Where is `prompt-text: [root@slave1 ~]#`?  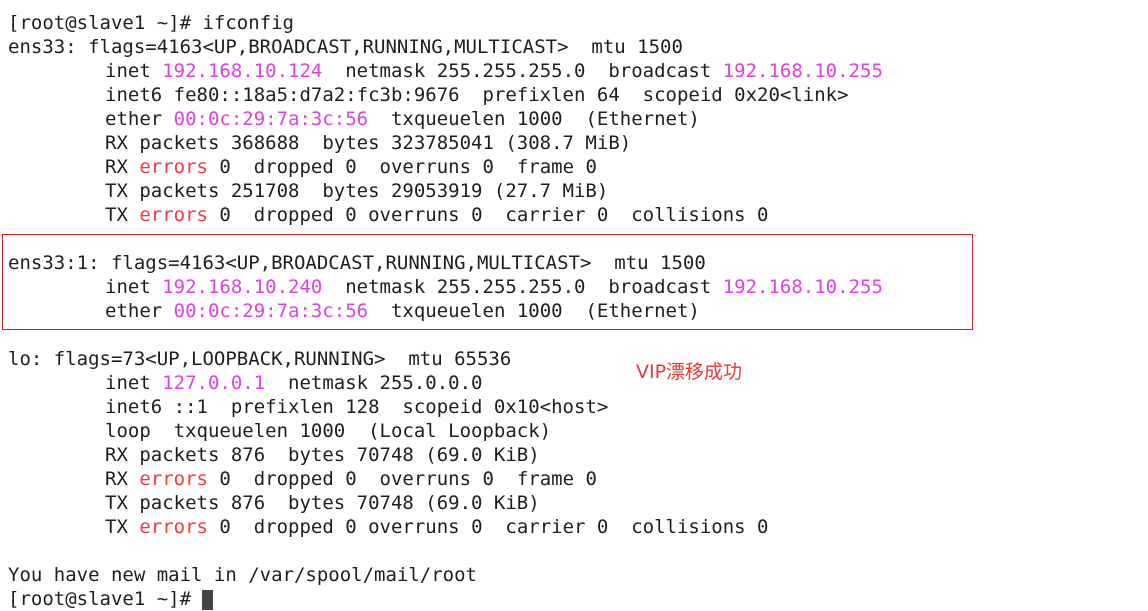 prompt-text: [root@slave1 ~]# is located at coordinates (105, 599).